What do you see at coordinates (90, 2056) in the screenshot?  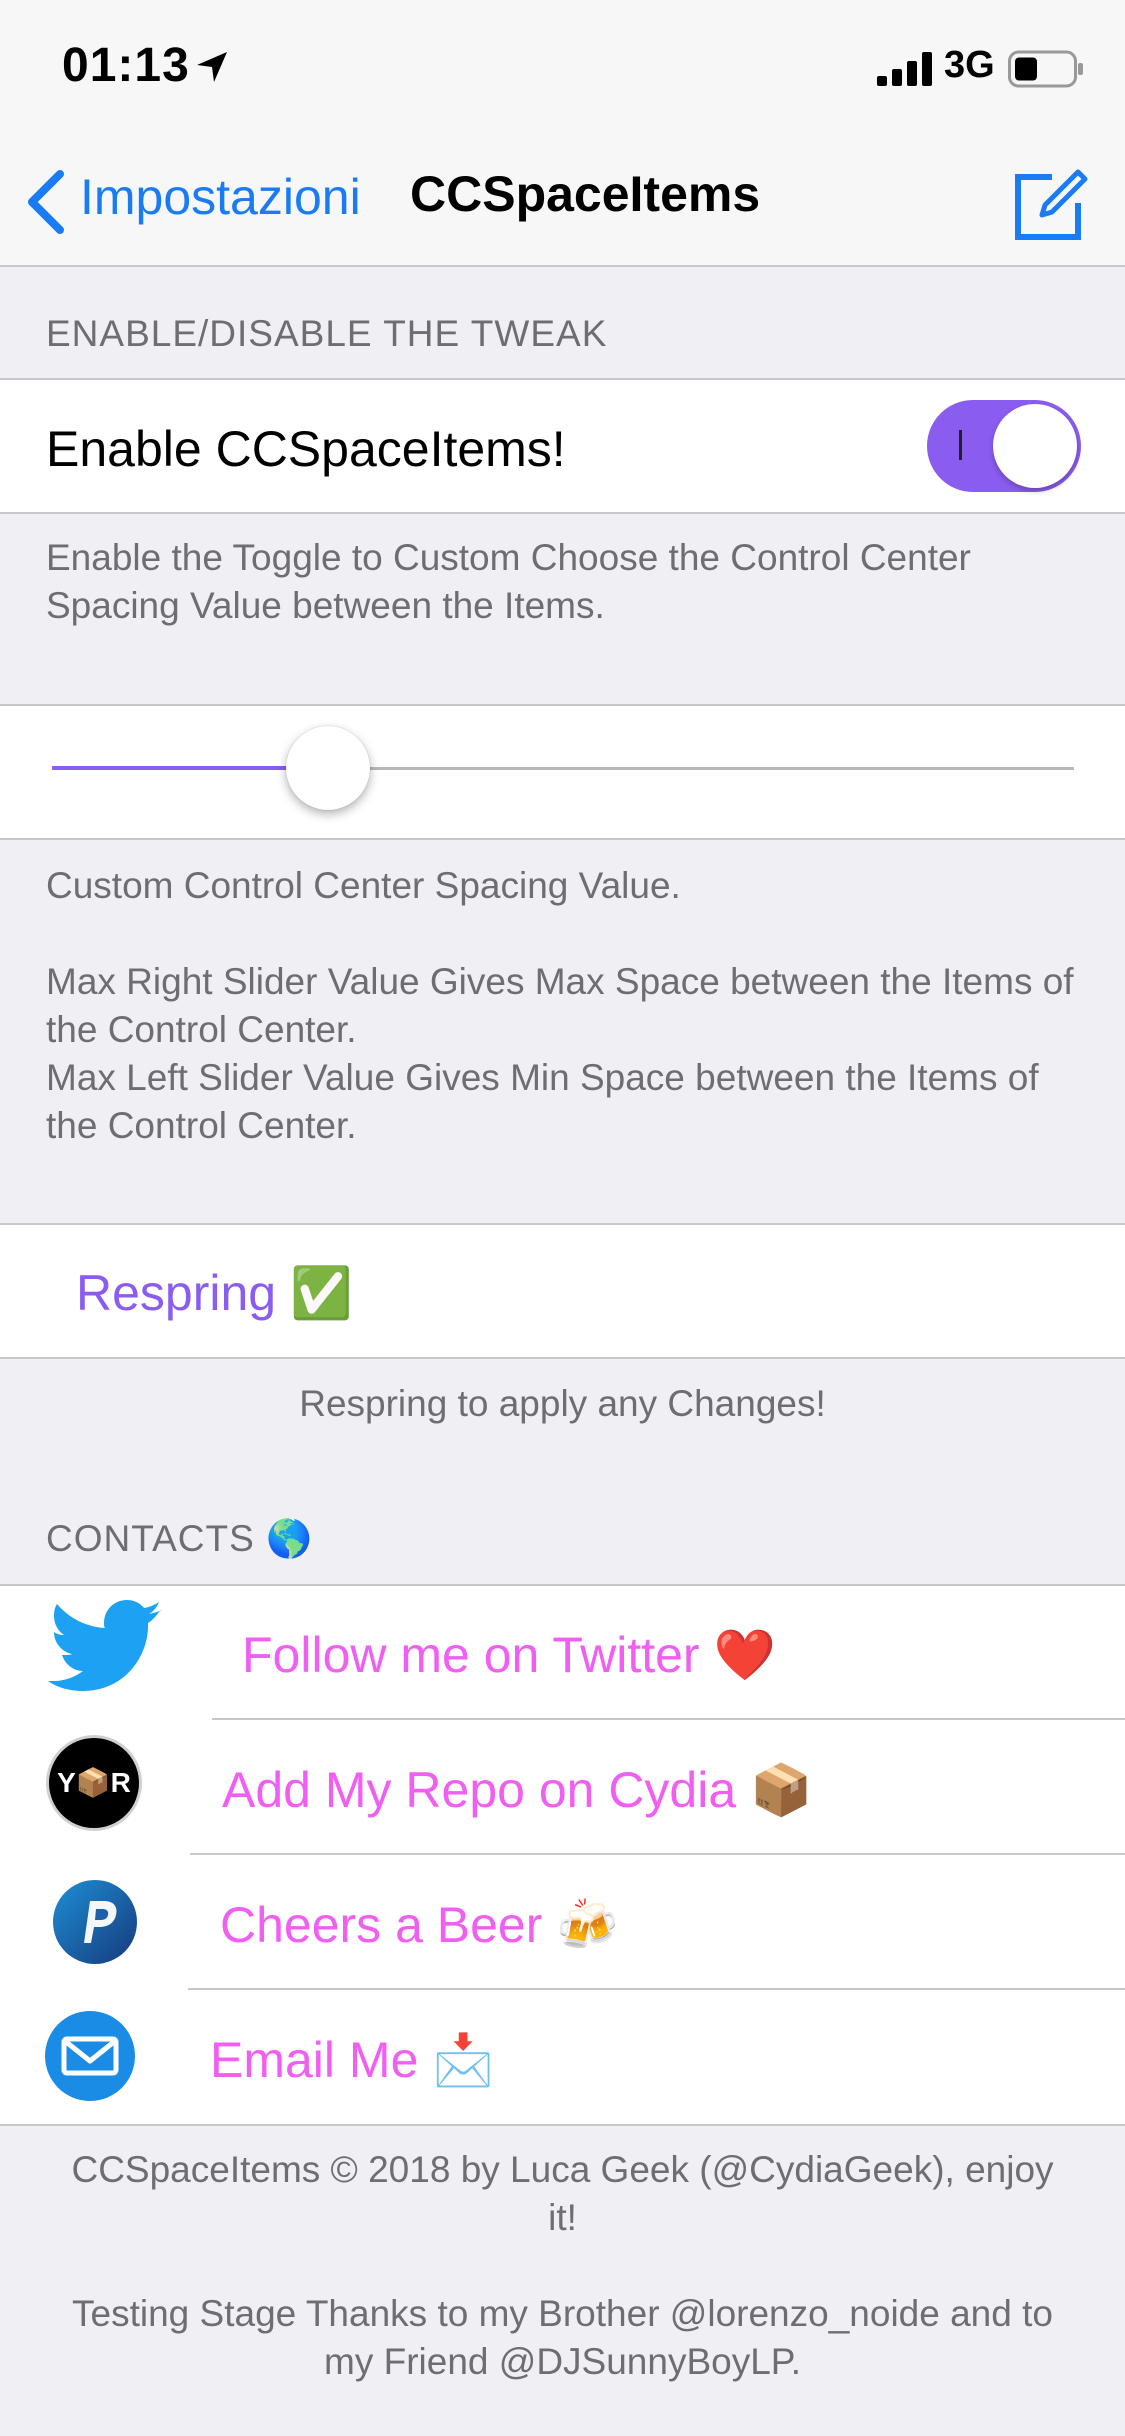 I see `mail-icon` at bounding box center [90, 2056].